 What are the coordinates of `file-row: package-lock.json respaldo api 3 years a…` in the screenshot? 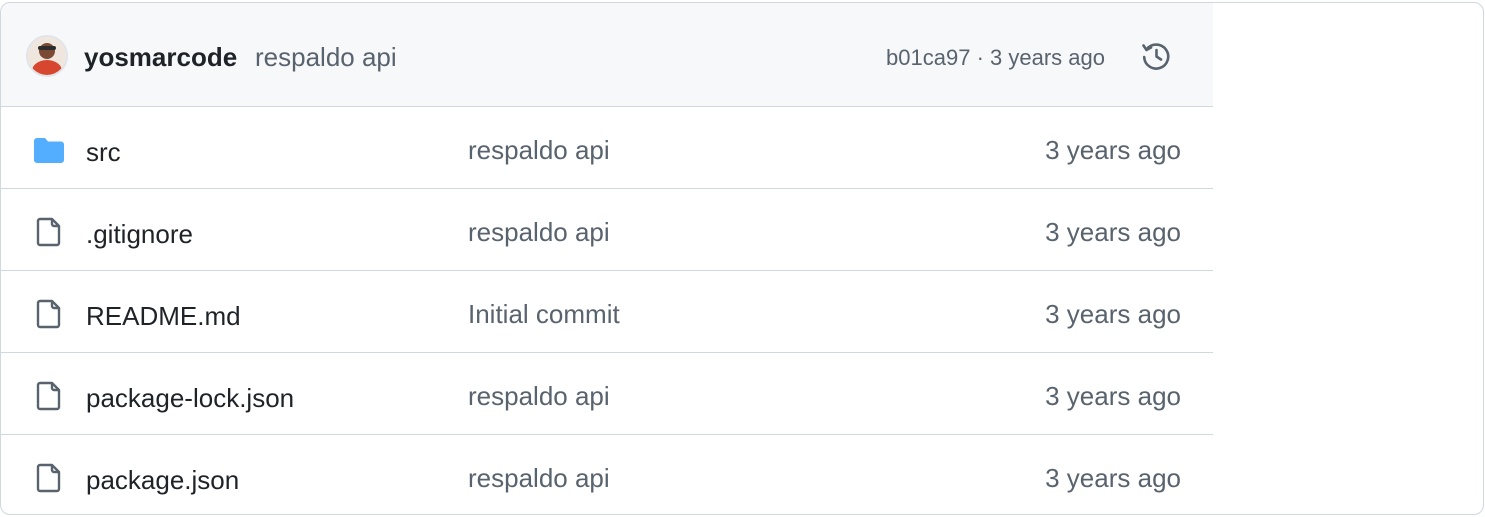 It's located at (607, 394).